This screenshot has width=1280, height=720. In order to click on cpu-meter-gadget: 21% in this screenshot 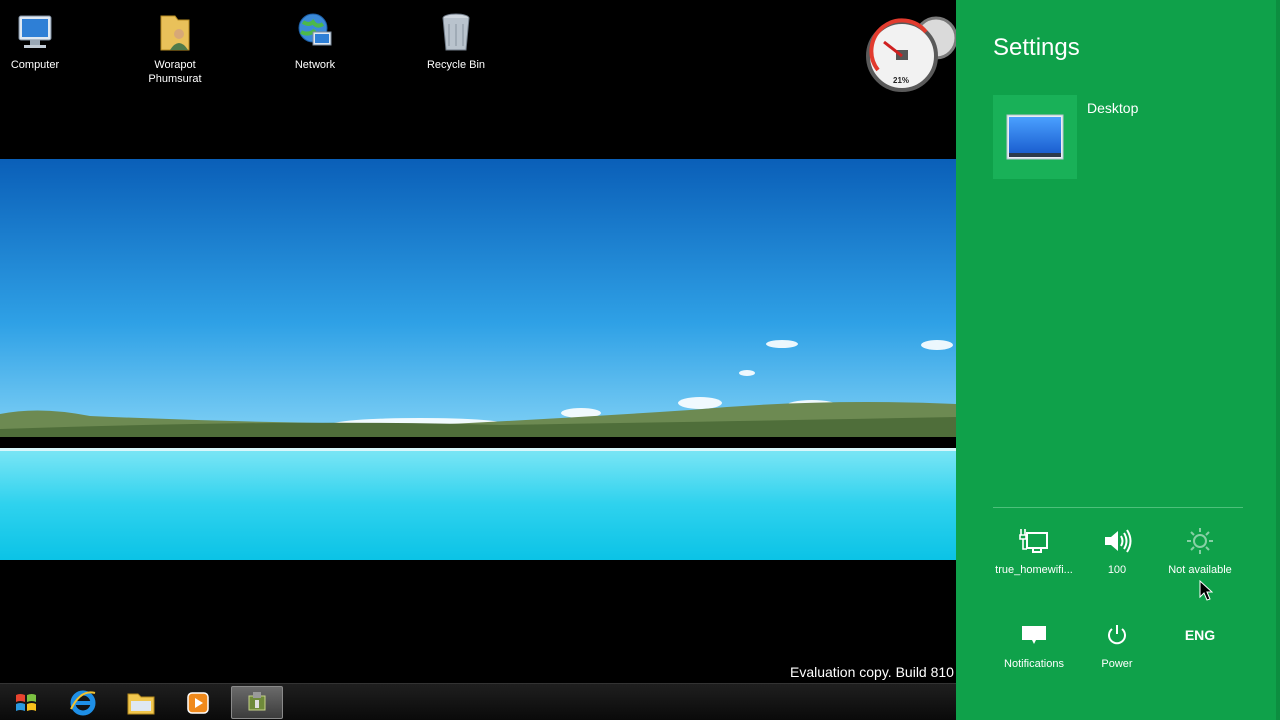, I will do `click(914, 55)`.